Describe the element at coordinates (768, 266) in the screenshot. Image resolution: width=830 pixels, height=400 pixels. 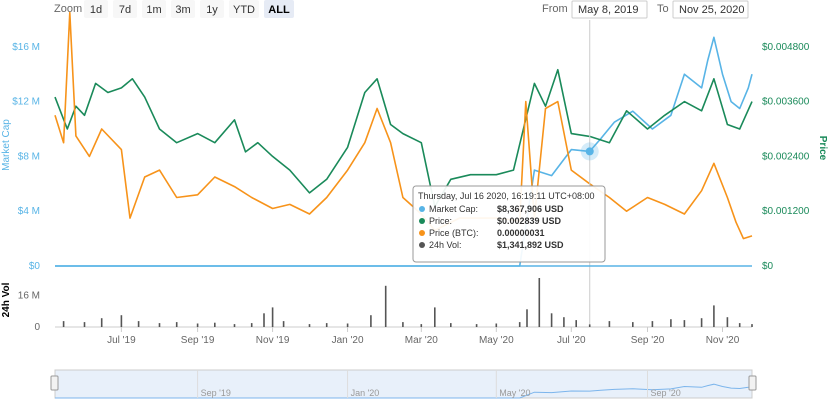
I see `price-tick-label: $0` at that location.